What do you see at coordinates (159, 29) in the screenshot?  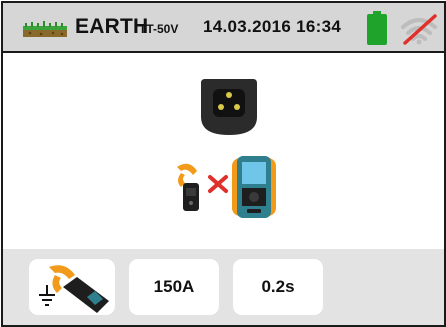 I see `function-subtitle: TT-50V` at bounding box center [159, 29].